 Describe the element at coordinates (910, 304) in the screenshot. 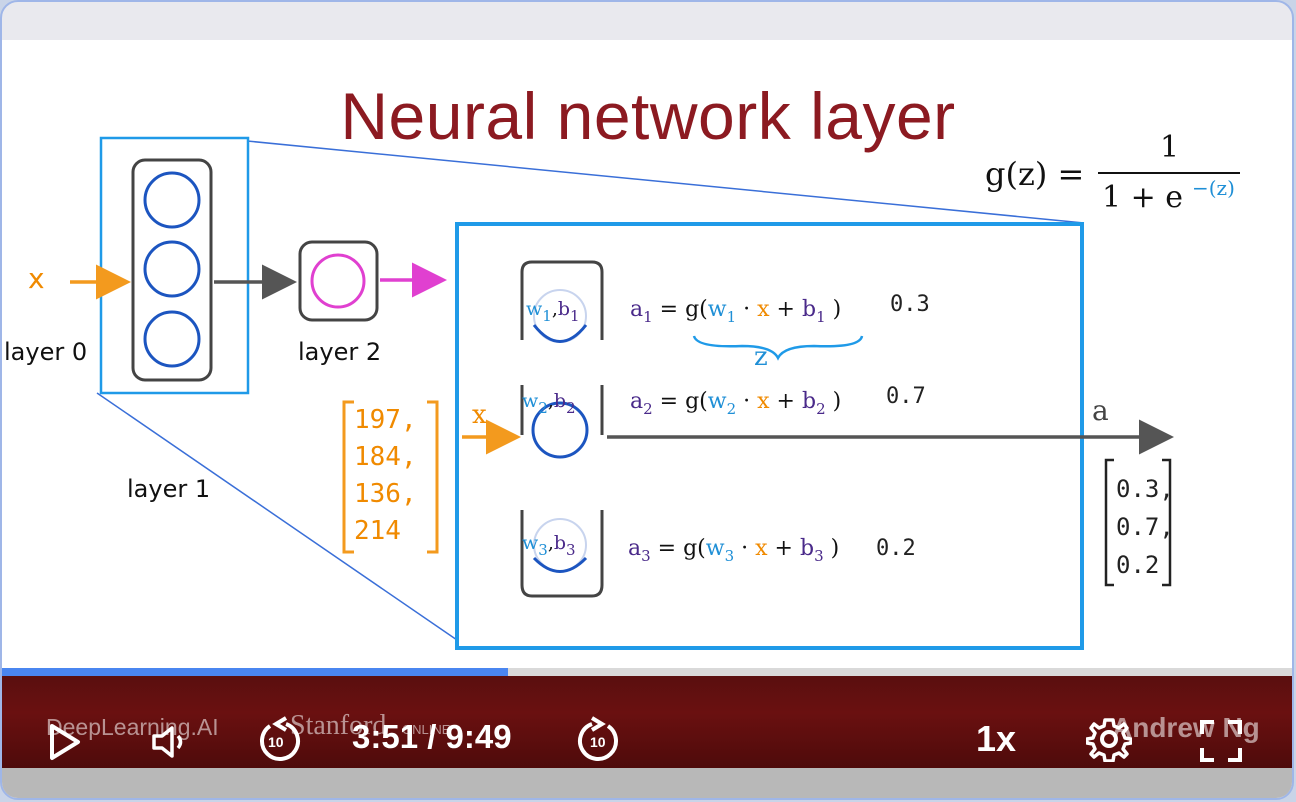

I see `neuron1-output: 0.3` at that location.